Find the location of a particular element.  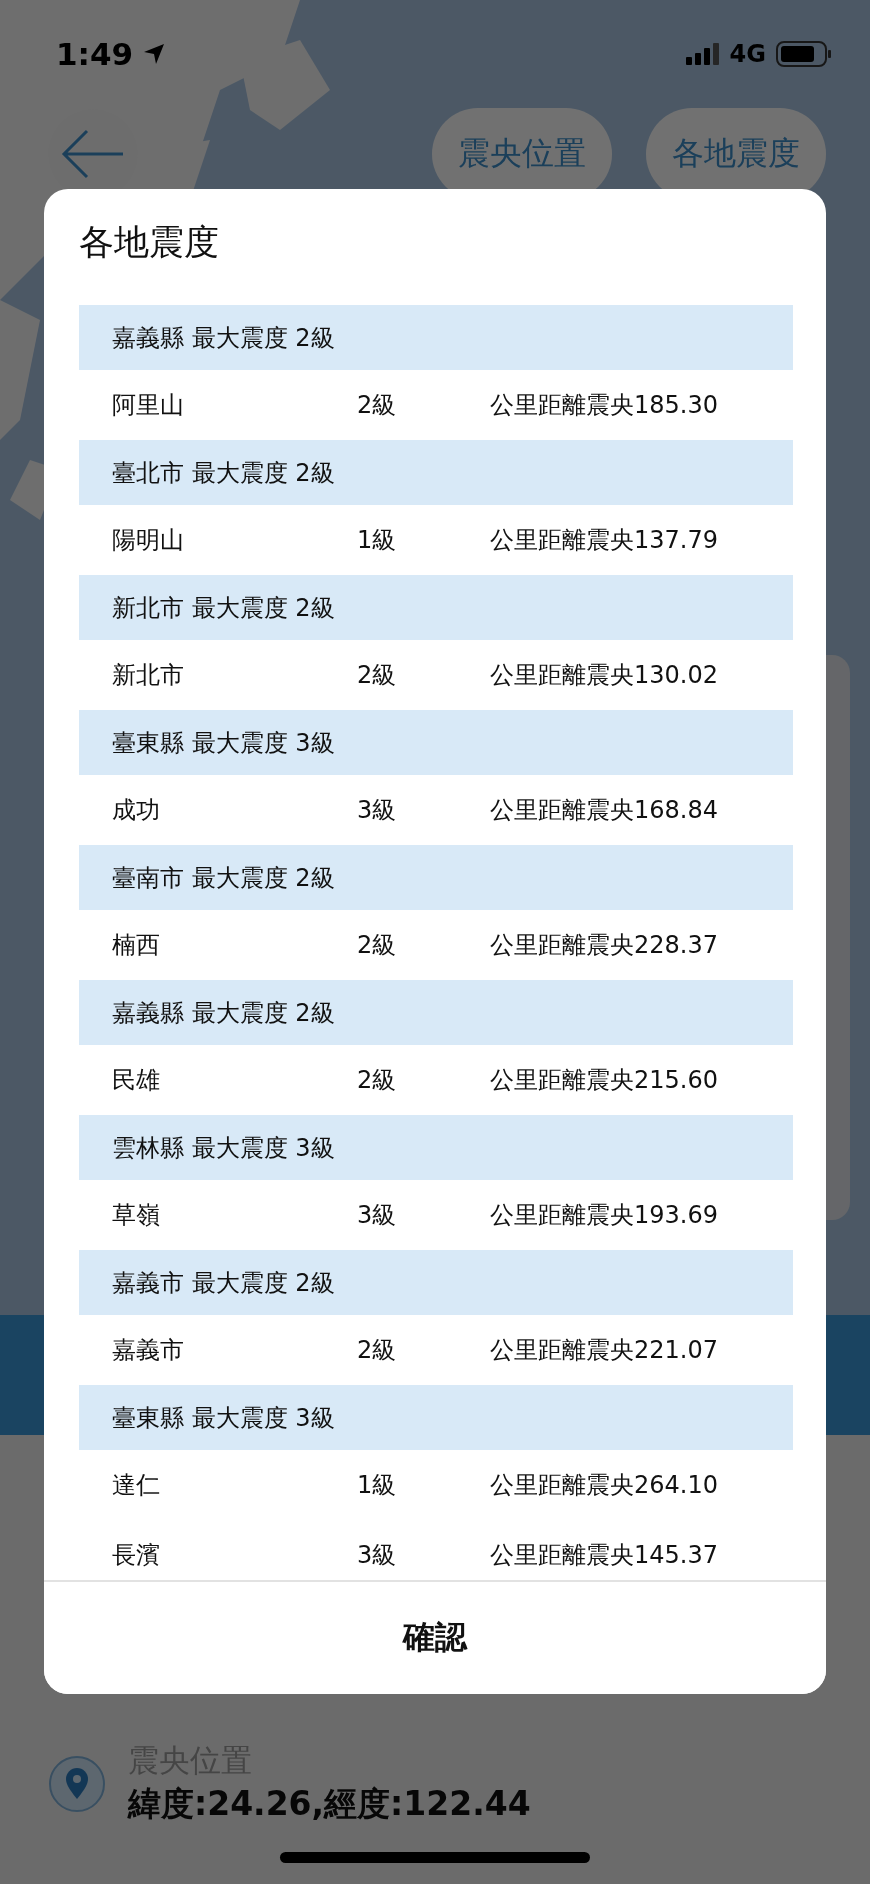

battery-icon is located at coordinates (804, 54).